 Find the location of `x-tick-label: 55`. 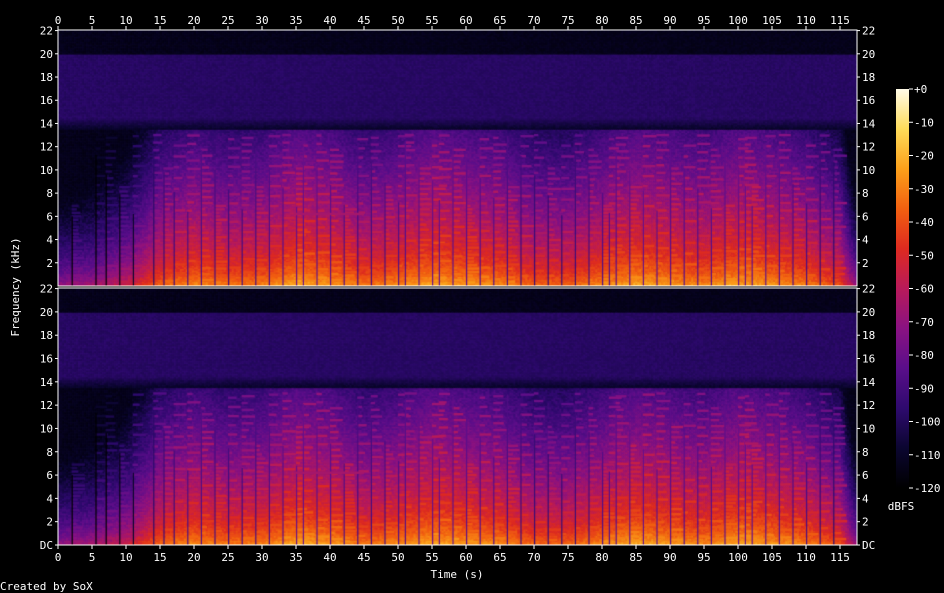

x-tick-label: 55 is located at coordinates (431, 20).